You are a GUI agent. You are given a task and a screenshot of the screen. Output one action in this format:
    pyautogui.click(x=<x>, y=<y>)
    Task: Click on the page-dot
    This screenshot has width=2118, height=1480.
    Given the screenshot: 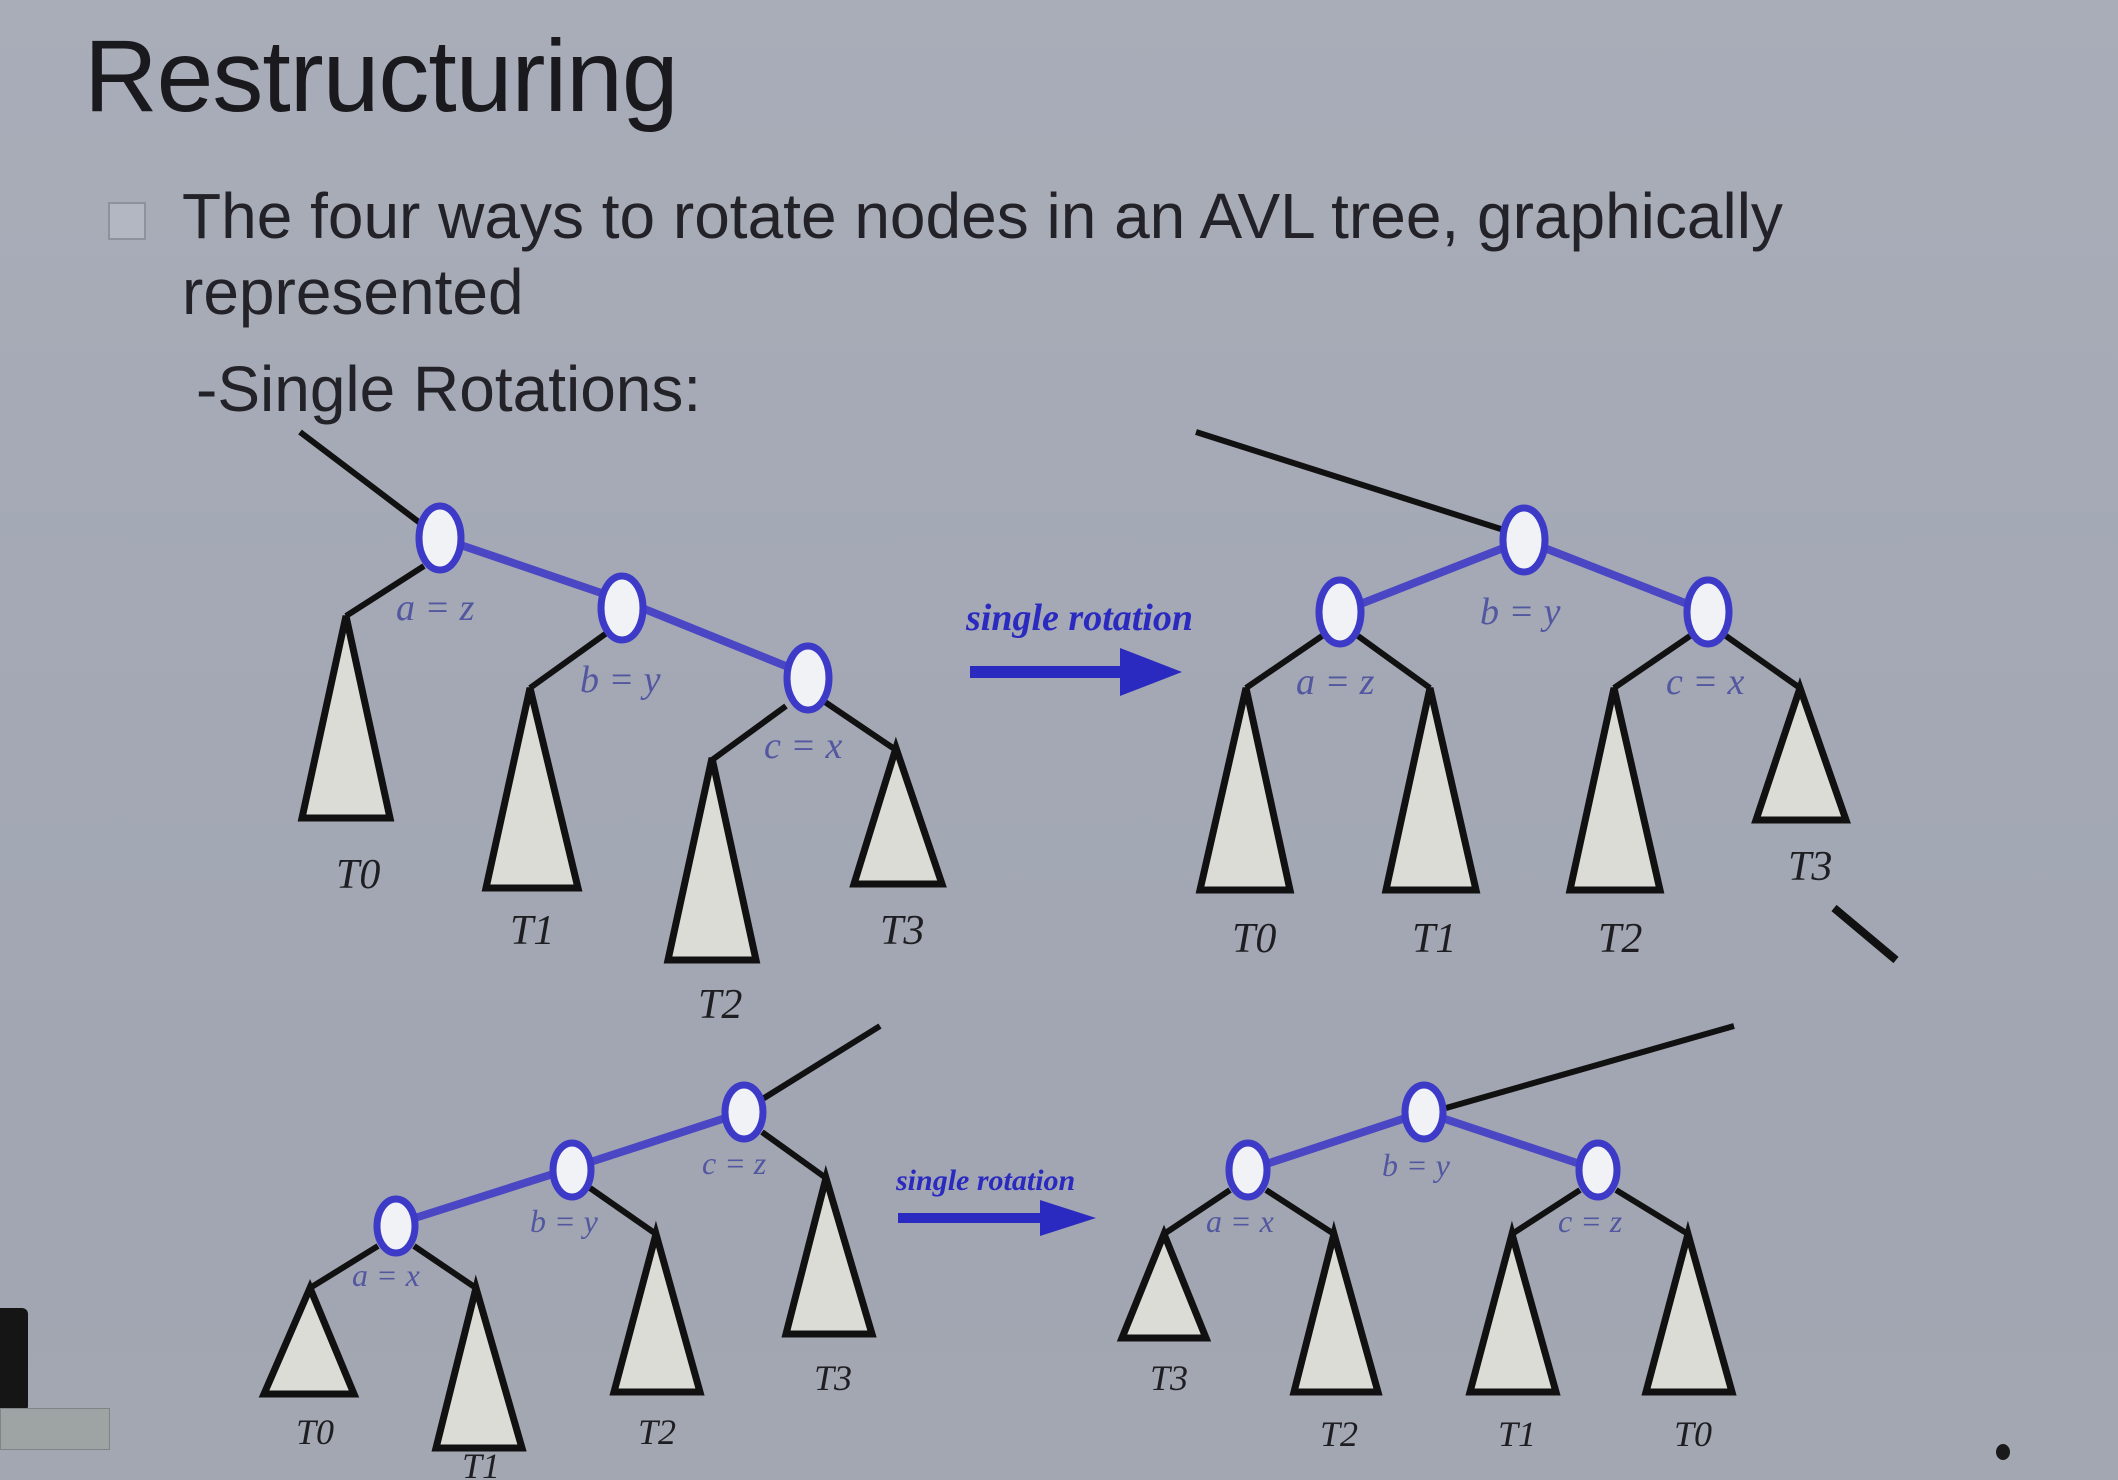 What is the action you would take?
    pyautogui.click(x=2003, y=1452)
    